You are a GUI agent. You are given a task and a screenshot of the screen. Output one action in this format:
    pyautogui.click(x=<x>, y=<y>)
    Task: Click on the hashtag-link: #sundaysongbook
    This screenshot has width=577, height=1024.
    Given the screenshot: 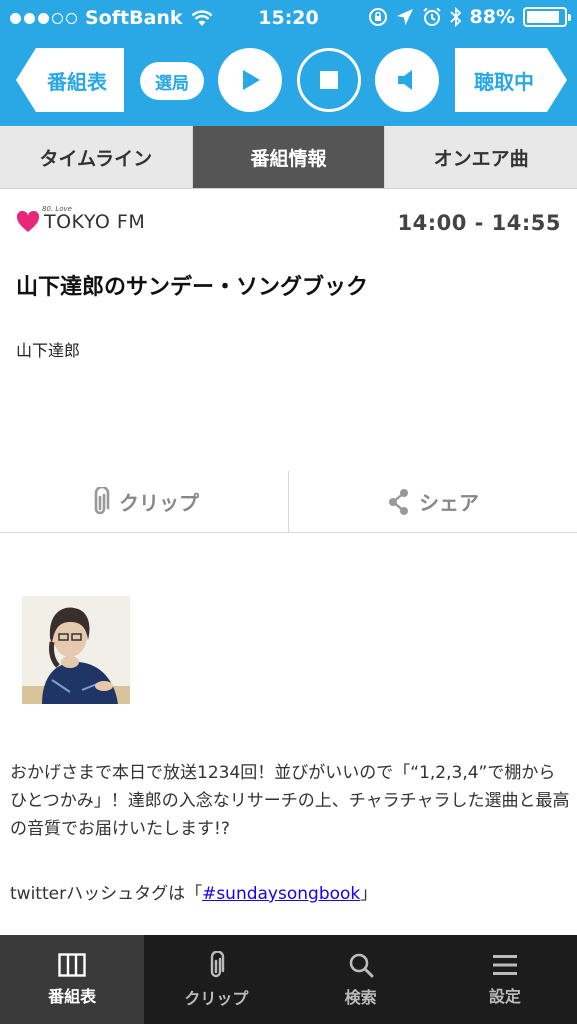 What is the action you would take?
    pyautogui.click(x=281, y=894)
    